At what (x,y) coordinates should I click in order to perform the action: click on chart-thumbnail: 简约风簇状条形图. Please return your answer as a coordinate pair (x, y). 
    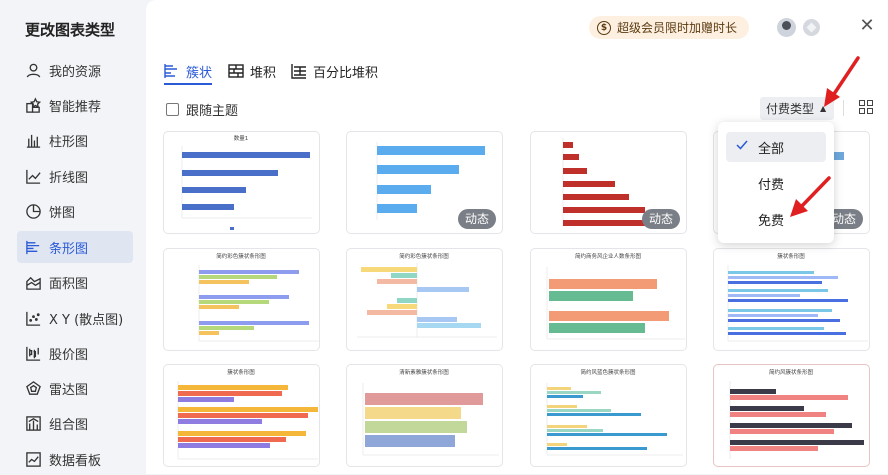
    Looking at the image, I should click on (791, 415).